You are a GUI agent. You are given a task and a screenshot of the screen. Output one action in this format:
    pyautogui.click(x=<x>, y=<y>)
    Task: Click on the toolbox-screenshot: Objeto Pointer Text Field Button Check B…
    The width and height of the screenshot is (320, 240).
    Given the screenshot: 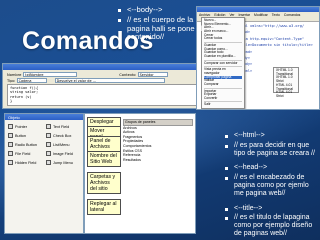 What is the action you would take?
    pyautogui.click(x=44, y=173)
    